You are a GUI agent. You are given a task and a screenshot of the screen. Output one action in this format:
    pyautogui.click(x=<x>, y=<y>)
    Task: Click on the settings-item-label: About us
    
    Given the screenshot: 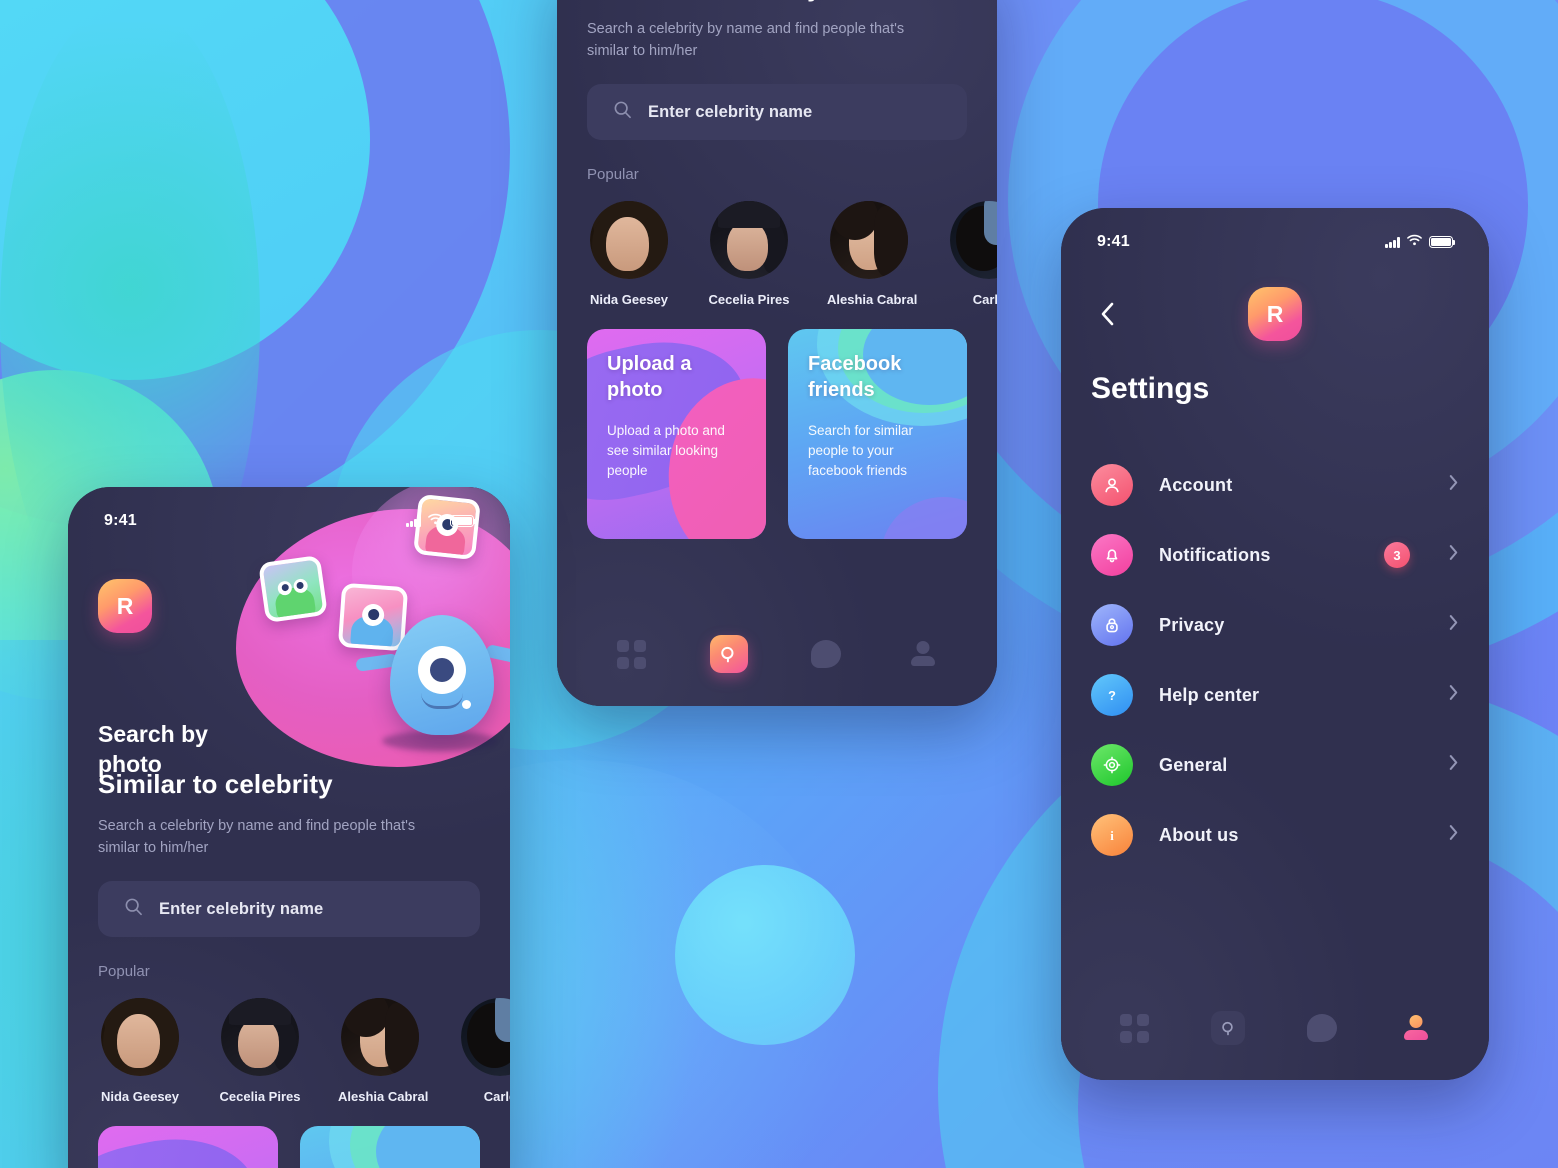 What is the action you would take?
    pyautogui.click(x=1199, y=834)
    